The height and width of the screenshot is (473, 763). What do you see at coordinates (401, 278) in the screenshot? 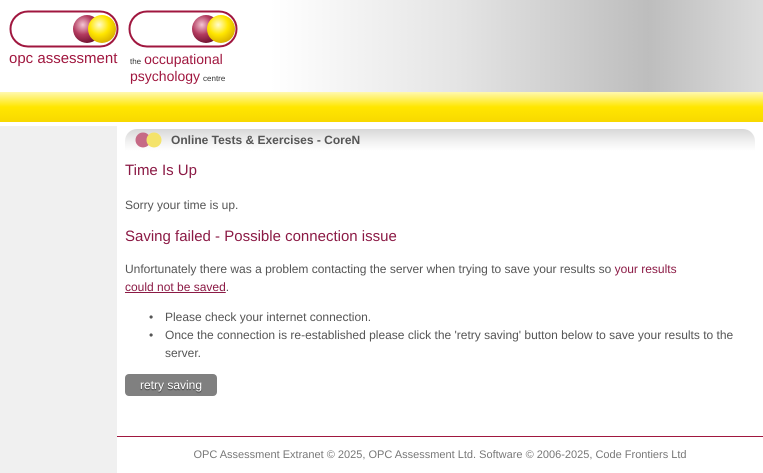
I see `error-paragraph: Unfortunately there was a problem contacting the server when trying to save your results so your results could not be saved.` at bounding box center [401, 278].